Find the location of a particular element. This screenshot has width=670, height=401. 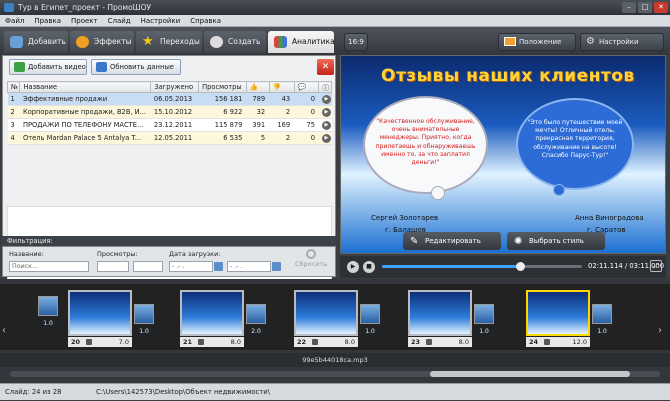

effects-icon is located at coordinates (82, 42).